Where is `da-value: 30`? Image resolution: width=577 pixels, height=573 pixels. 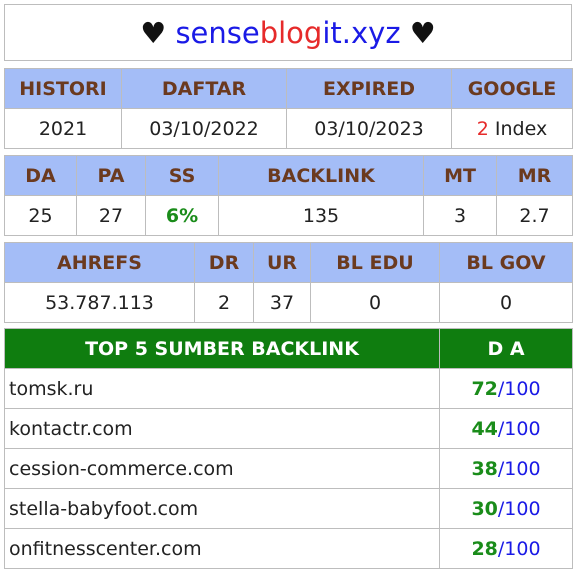
da-value: 30 is located at coordinates (484, 508).